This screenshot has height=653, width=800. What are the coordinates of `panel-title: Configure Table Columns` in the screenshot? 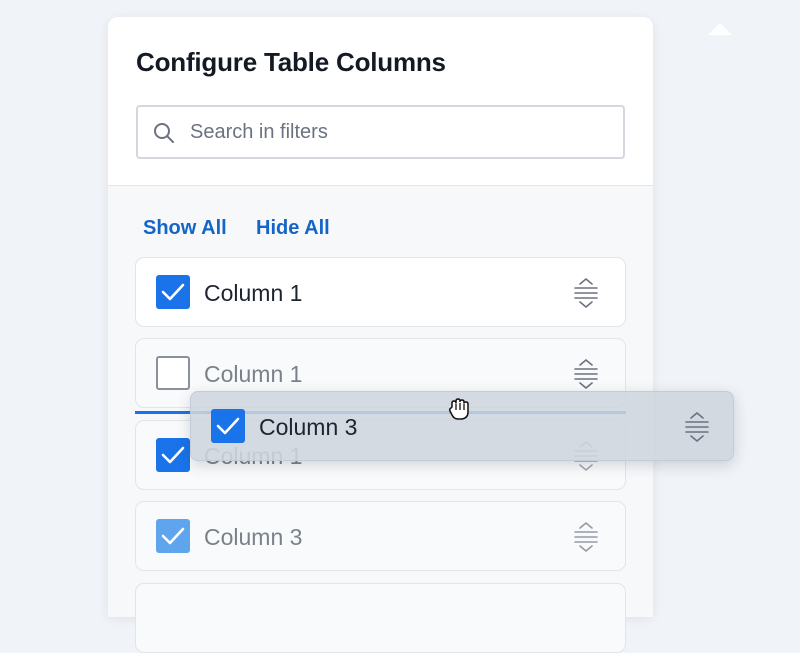 It's located at (291, 62).